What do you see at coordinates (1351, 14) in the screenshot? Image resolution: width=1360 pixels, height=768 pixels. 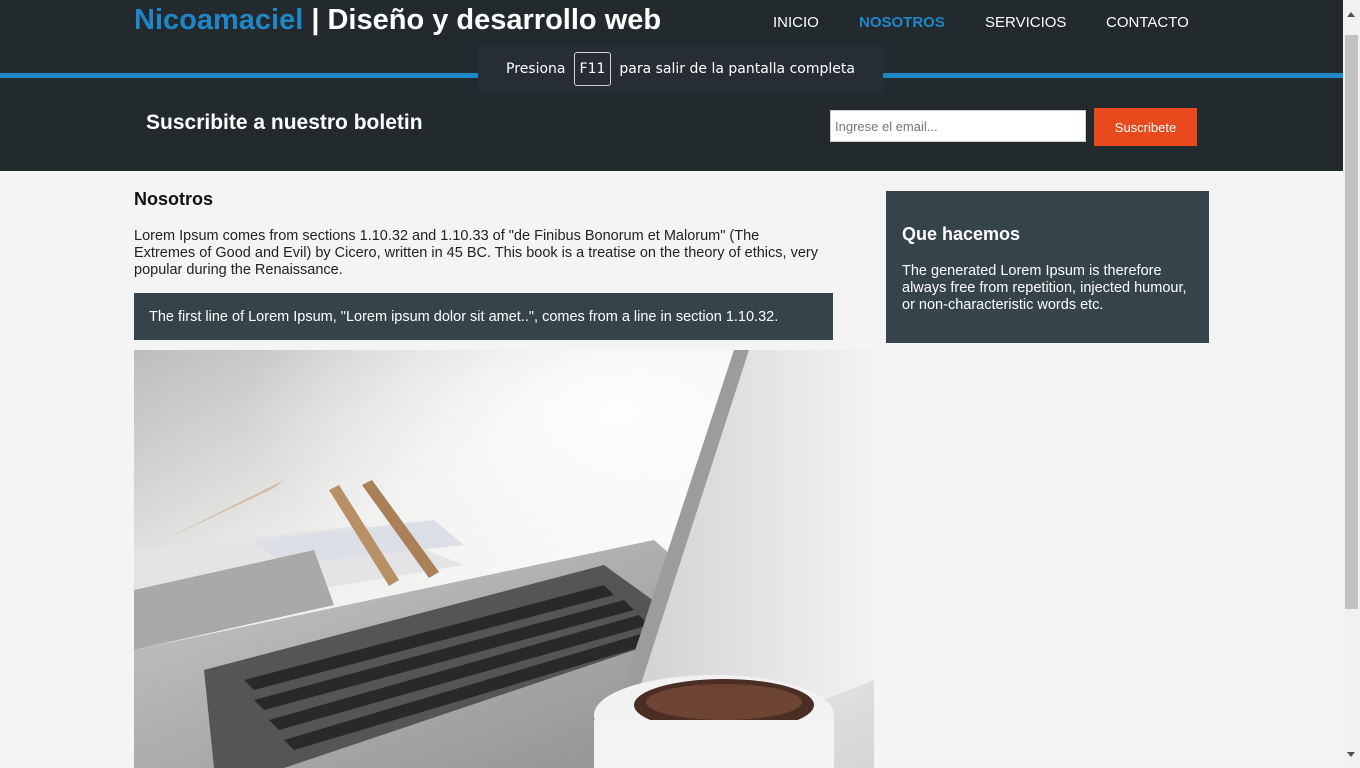 I see `scroll-up-arrow-icon` at bounding box center [1351, 14].